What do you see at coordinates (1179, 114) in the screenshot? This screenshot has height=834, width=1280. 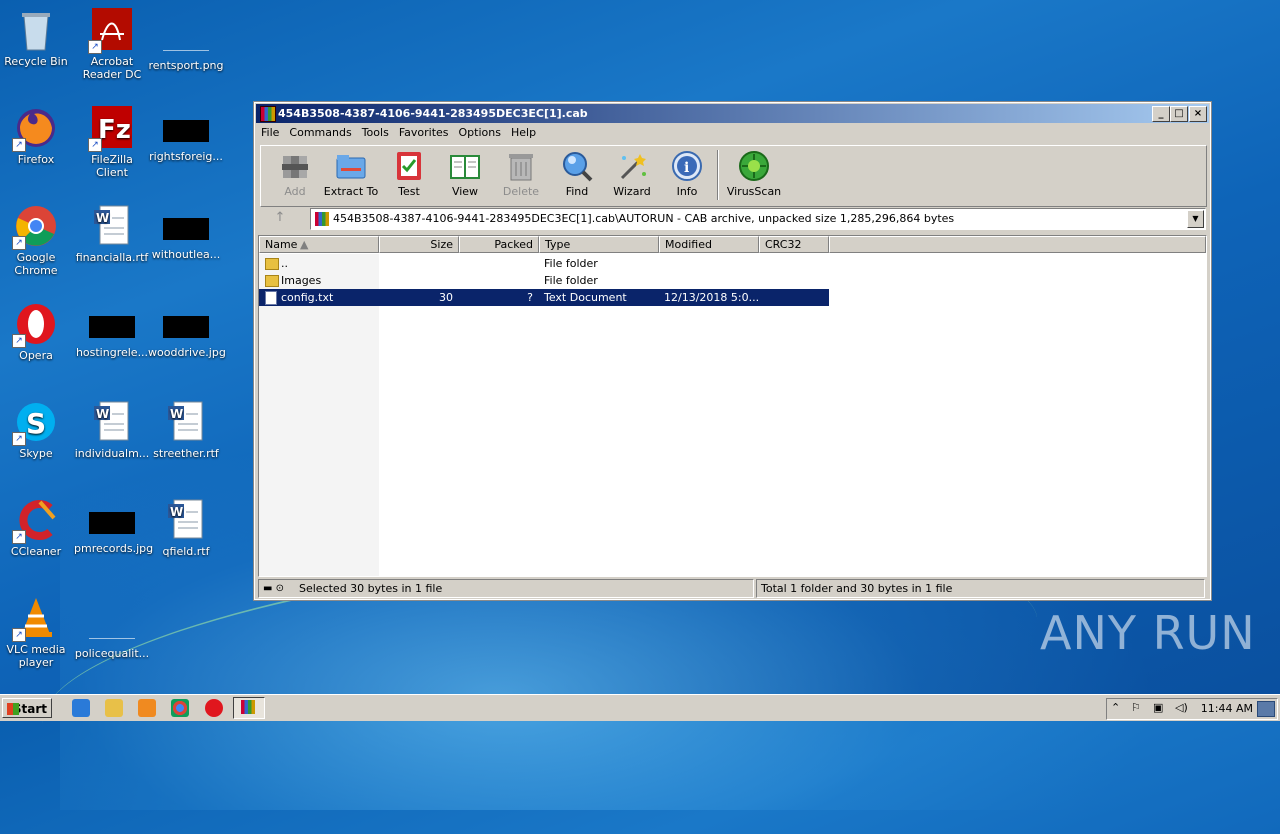 I see `maximize-button: □` at bounding box center [1179, 114].